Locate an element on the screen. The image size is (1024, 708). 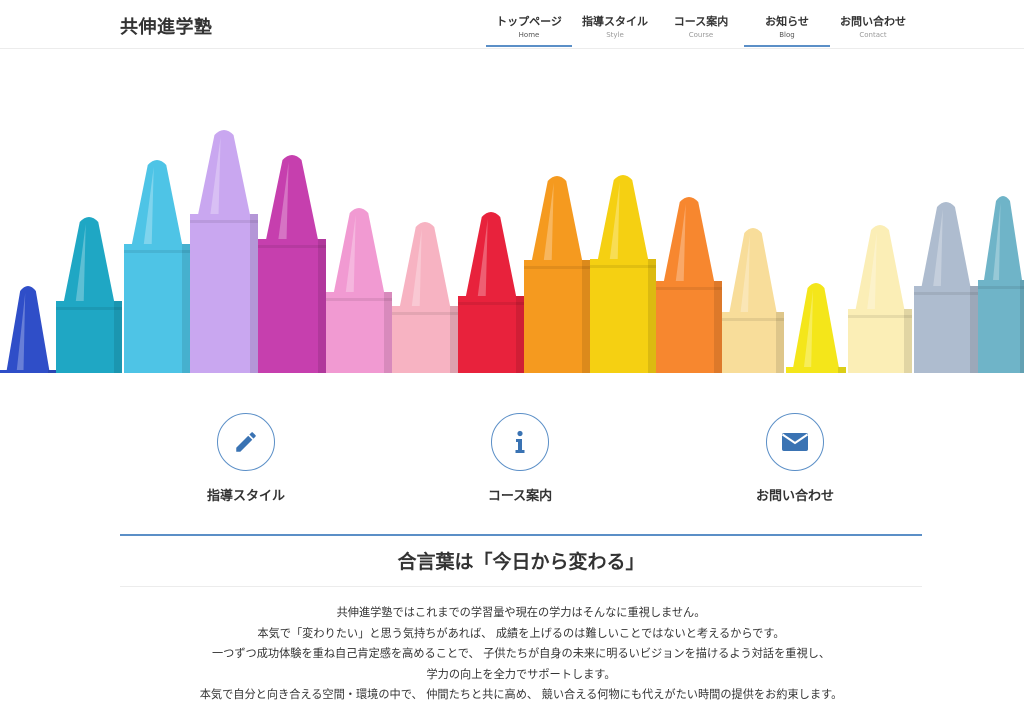
feature-contact-link: お問い合わせ is located at coordinates (795, 458).